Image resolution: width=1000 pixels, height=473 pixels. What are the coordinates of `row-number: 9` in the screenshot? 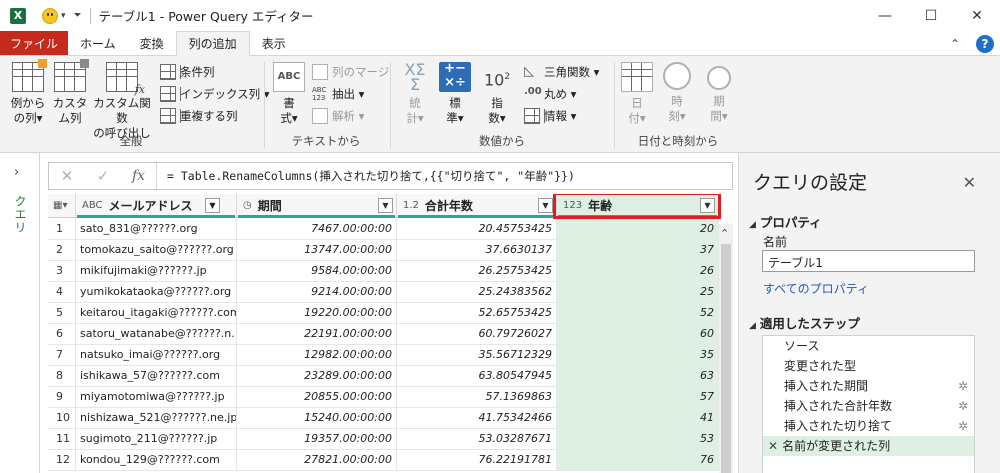 It's located at (62, 397).